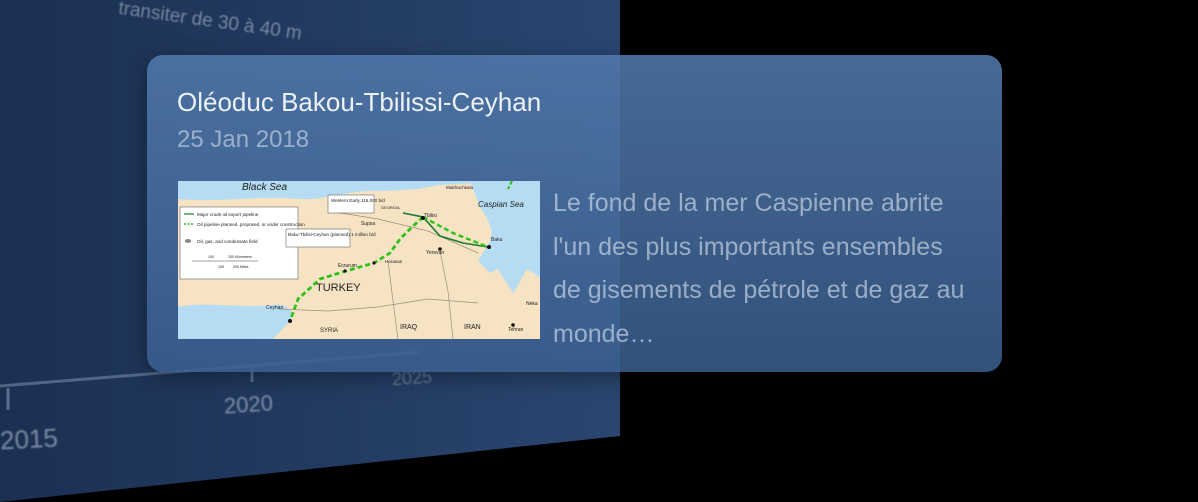  What do you see at coordinates (497, 240) in the screenshot?
I see `label-baku: Baku` at bounding box center [497, 240].